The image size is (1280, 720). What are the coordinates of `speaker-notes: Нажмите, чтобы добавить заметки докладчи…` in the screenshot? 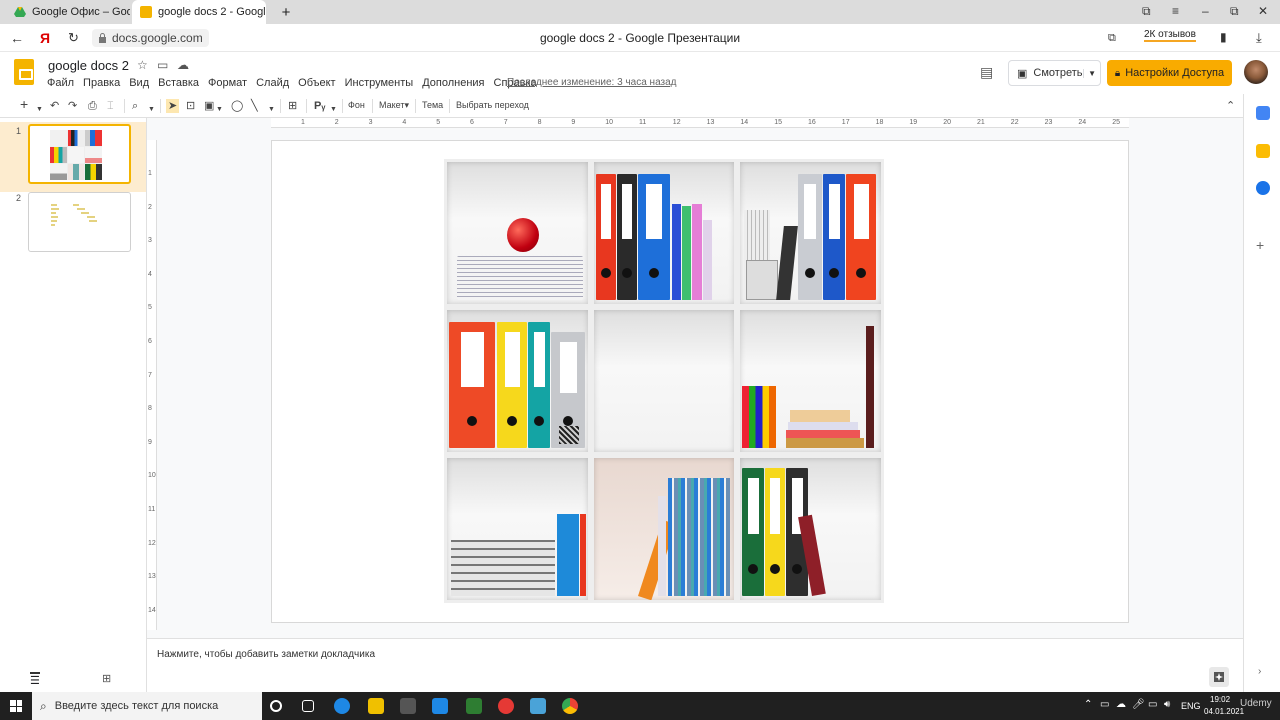 It's located at (695, 665).